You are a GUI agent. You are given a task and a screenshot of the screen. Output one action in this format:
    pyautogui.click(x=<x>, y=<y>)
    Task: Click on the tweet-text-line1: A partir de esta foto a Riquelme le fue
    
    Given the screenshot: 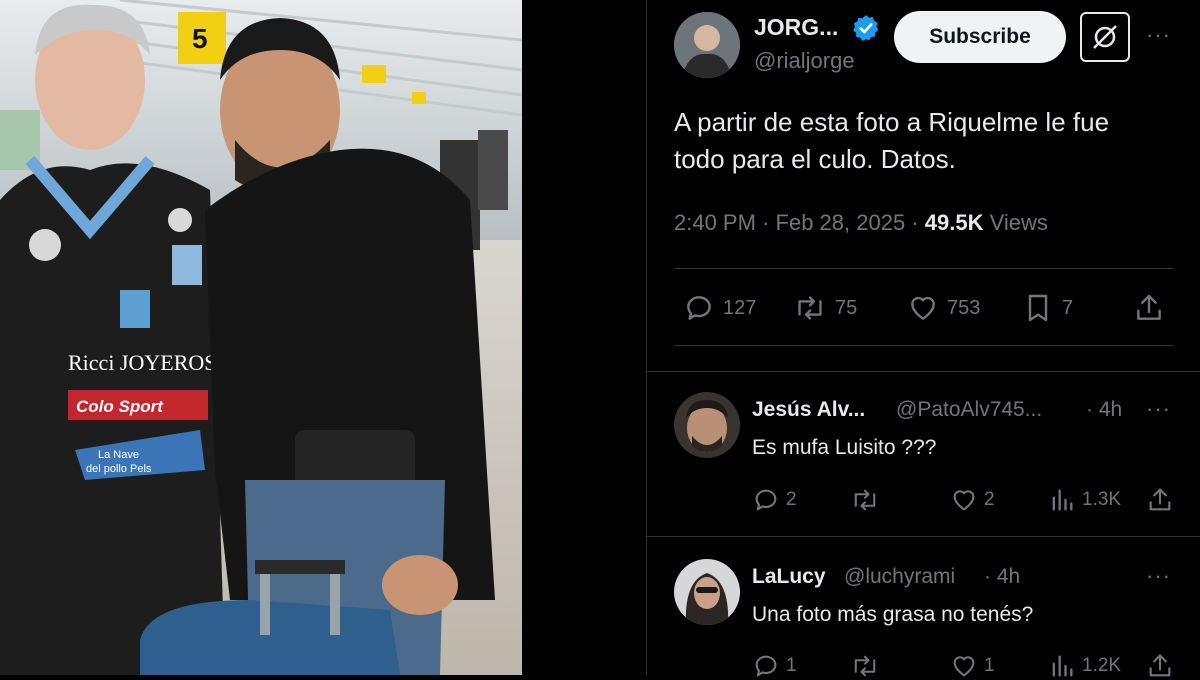 What is the action you would take?
    pyautogui.click(x=892, y=122)
    